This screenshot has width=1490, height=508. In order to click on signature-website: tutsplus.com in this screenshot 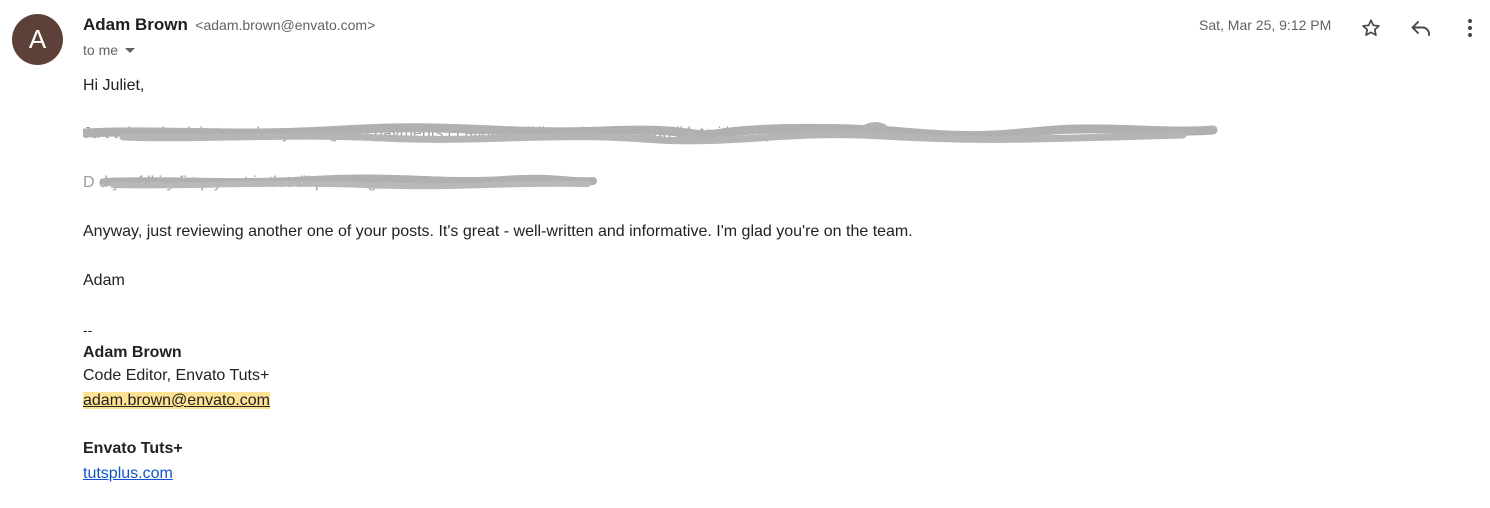, I will do `click(128, 474)`.